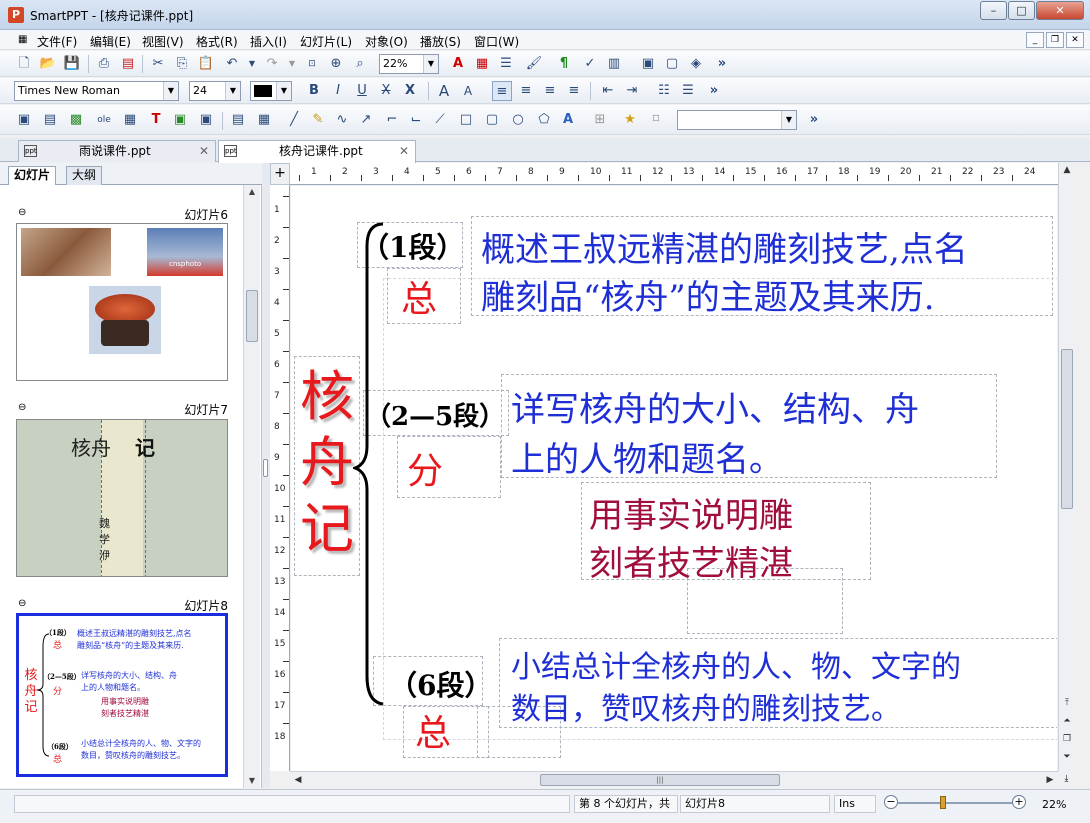  What do you see at coordinates (48, 64) in the screenshot?
I see `open-folder-icon: 📂` at bounding box center [48, 64].